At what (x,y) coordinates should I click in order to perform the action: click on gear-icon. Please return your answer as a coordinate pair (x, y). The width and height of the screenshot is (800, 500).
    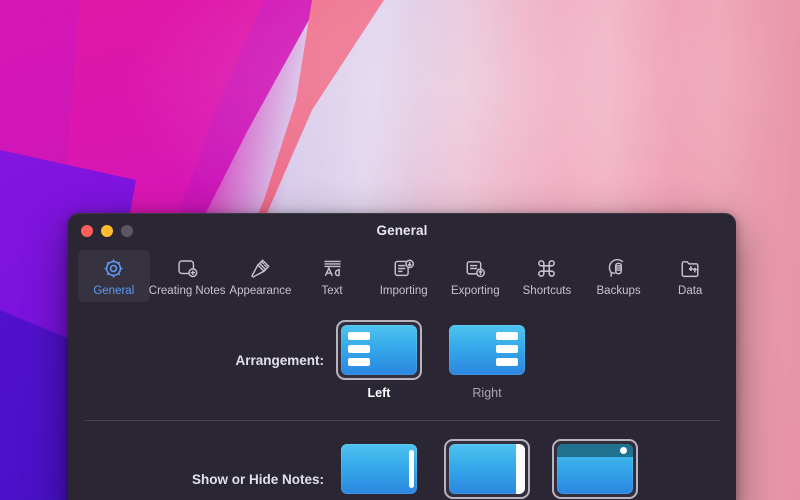
    Looking at the image, I should click on (113, 268).